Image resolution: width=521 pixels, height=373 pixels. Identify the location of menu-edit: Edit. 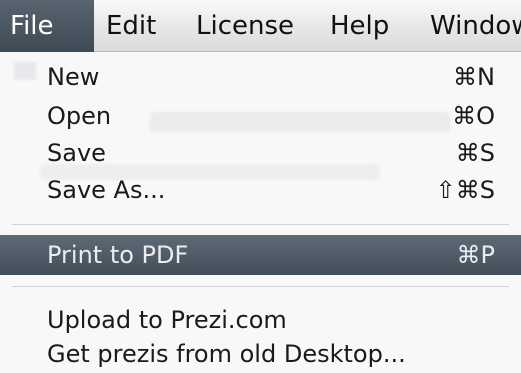
(131, 26).